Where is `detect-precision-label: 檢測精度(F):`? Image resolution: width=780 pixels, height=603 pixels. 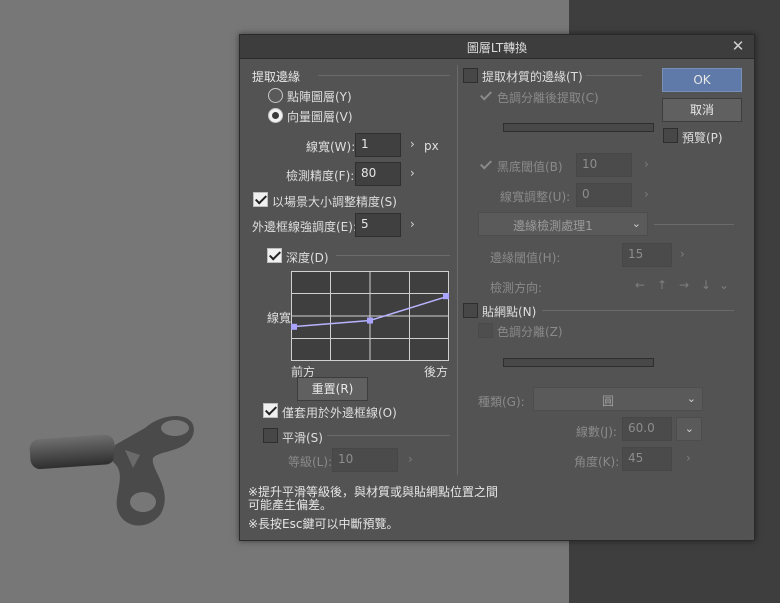
detect-precision-label: 檢測精度(F): is located at coordinates (320, 176).